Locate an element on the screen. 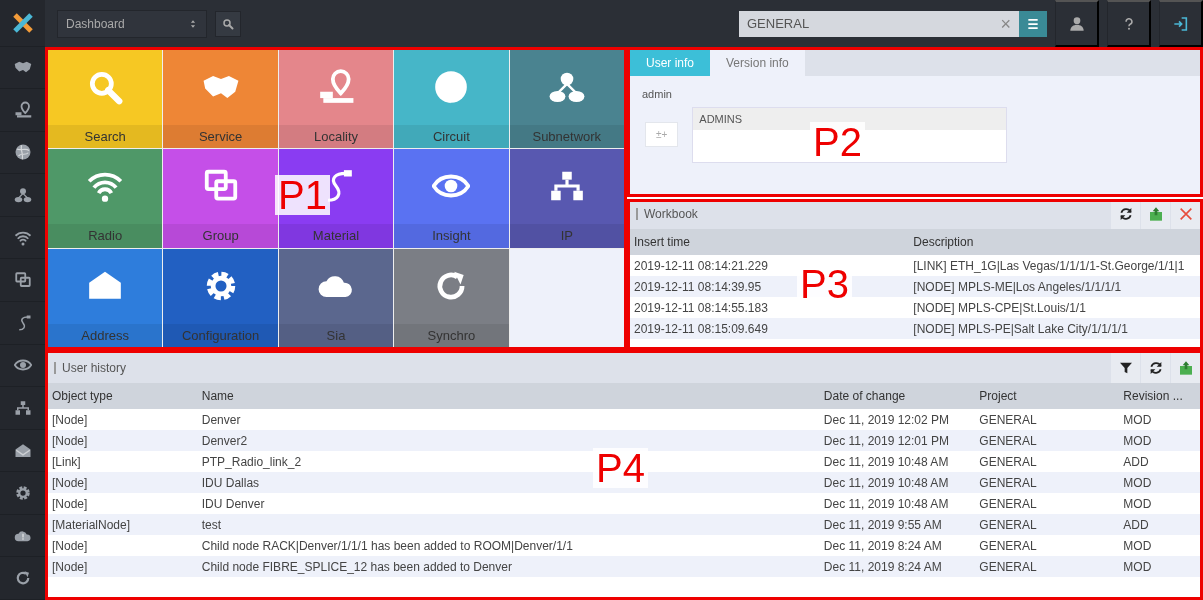 The image size is (1203, 600). close-icon is located at coordinates (1185, 214).